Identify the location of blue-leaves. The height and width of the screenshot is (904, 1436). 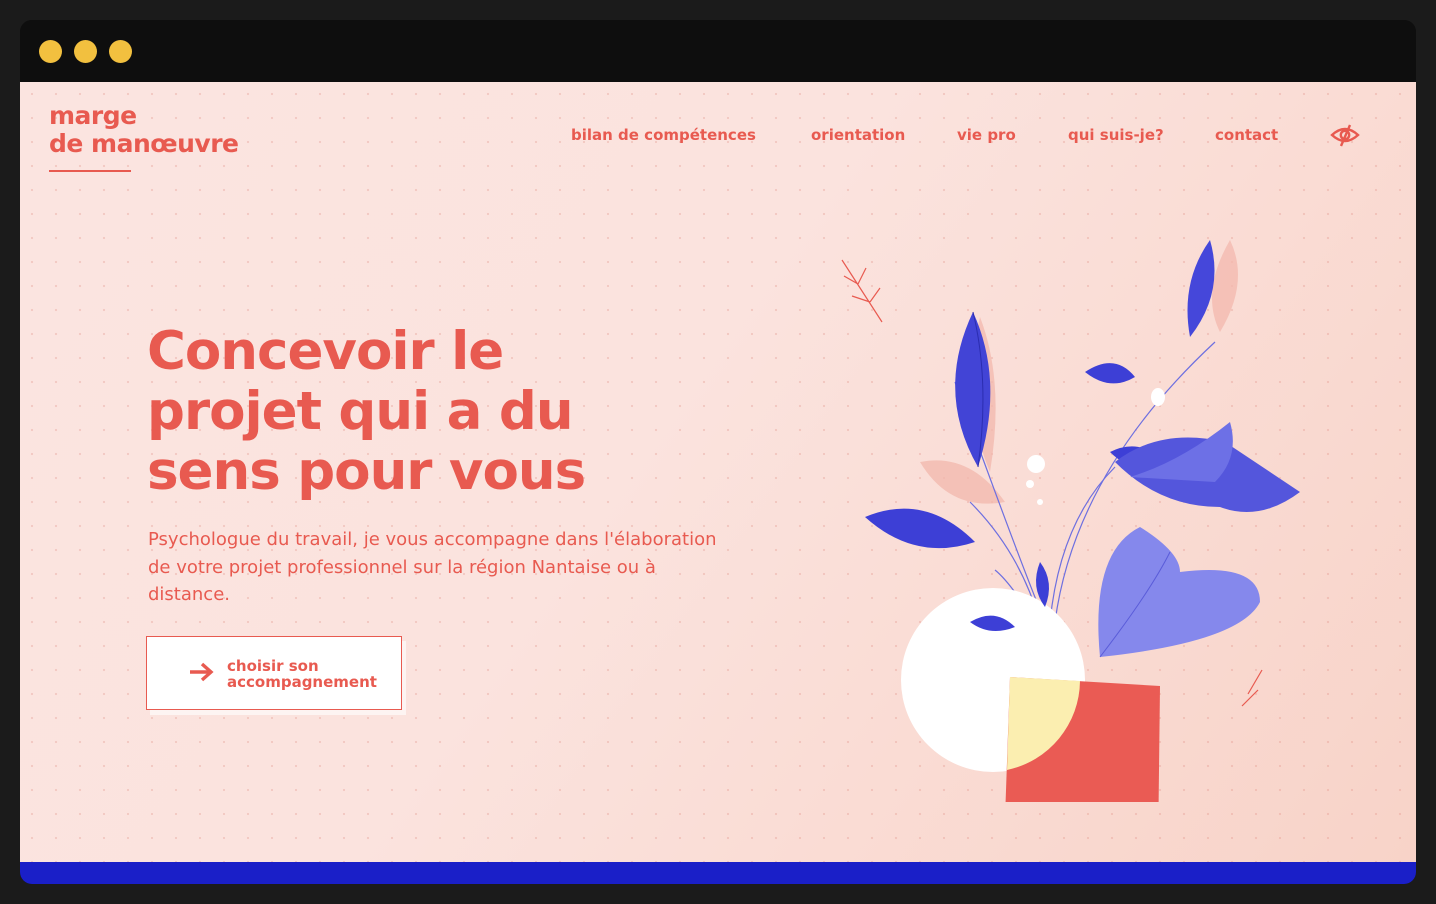
(1082, 449).